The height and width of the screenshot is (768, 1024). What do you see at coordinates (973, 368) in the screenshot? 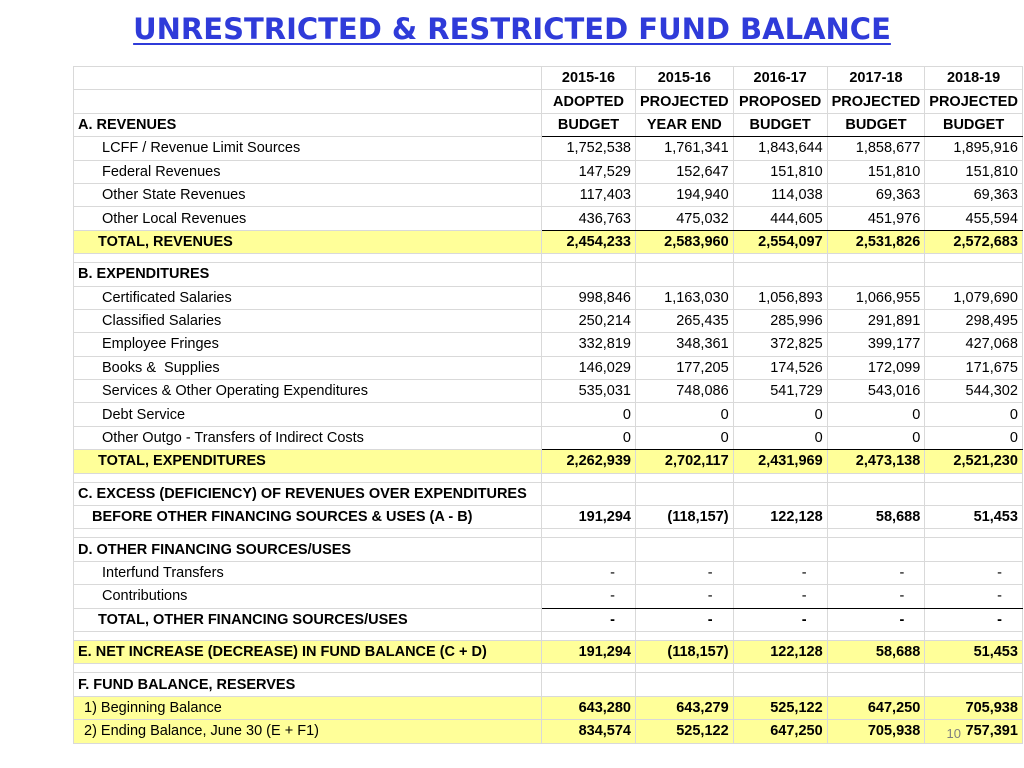
I see `cell-value: 171,675` at bounding box center [973, 368].